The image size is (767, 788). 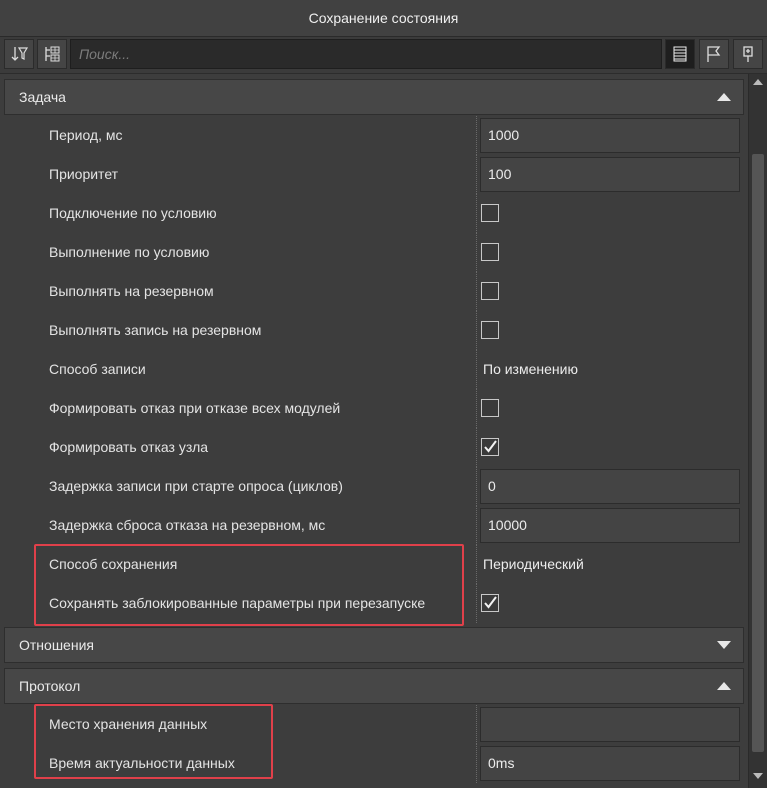 I want to click on exec-reserve-checkbox, so click(x=490, y=291).